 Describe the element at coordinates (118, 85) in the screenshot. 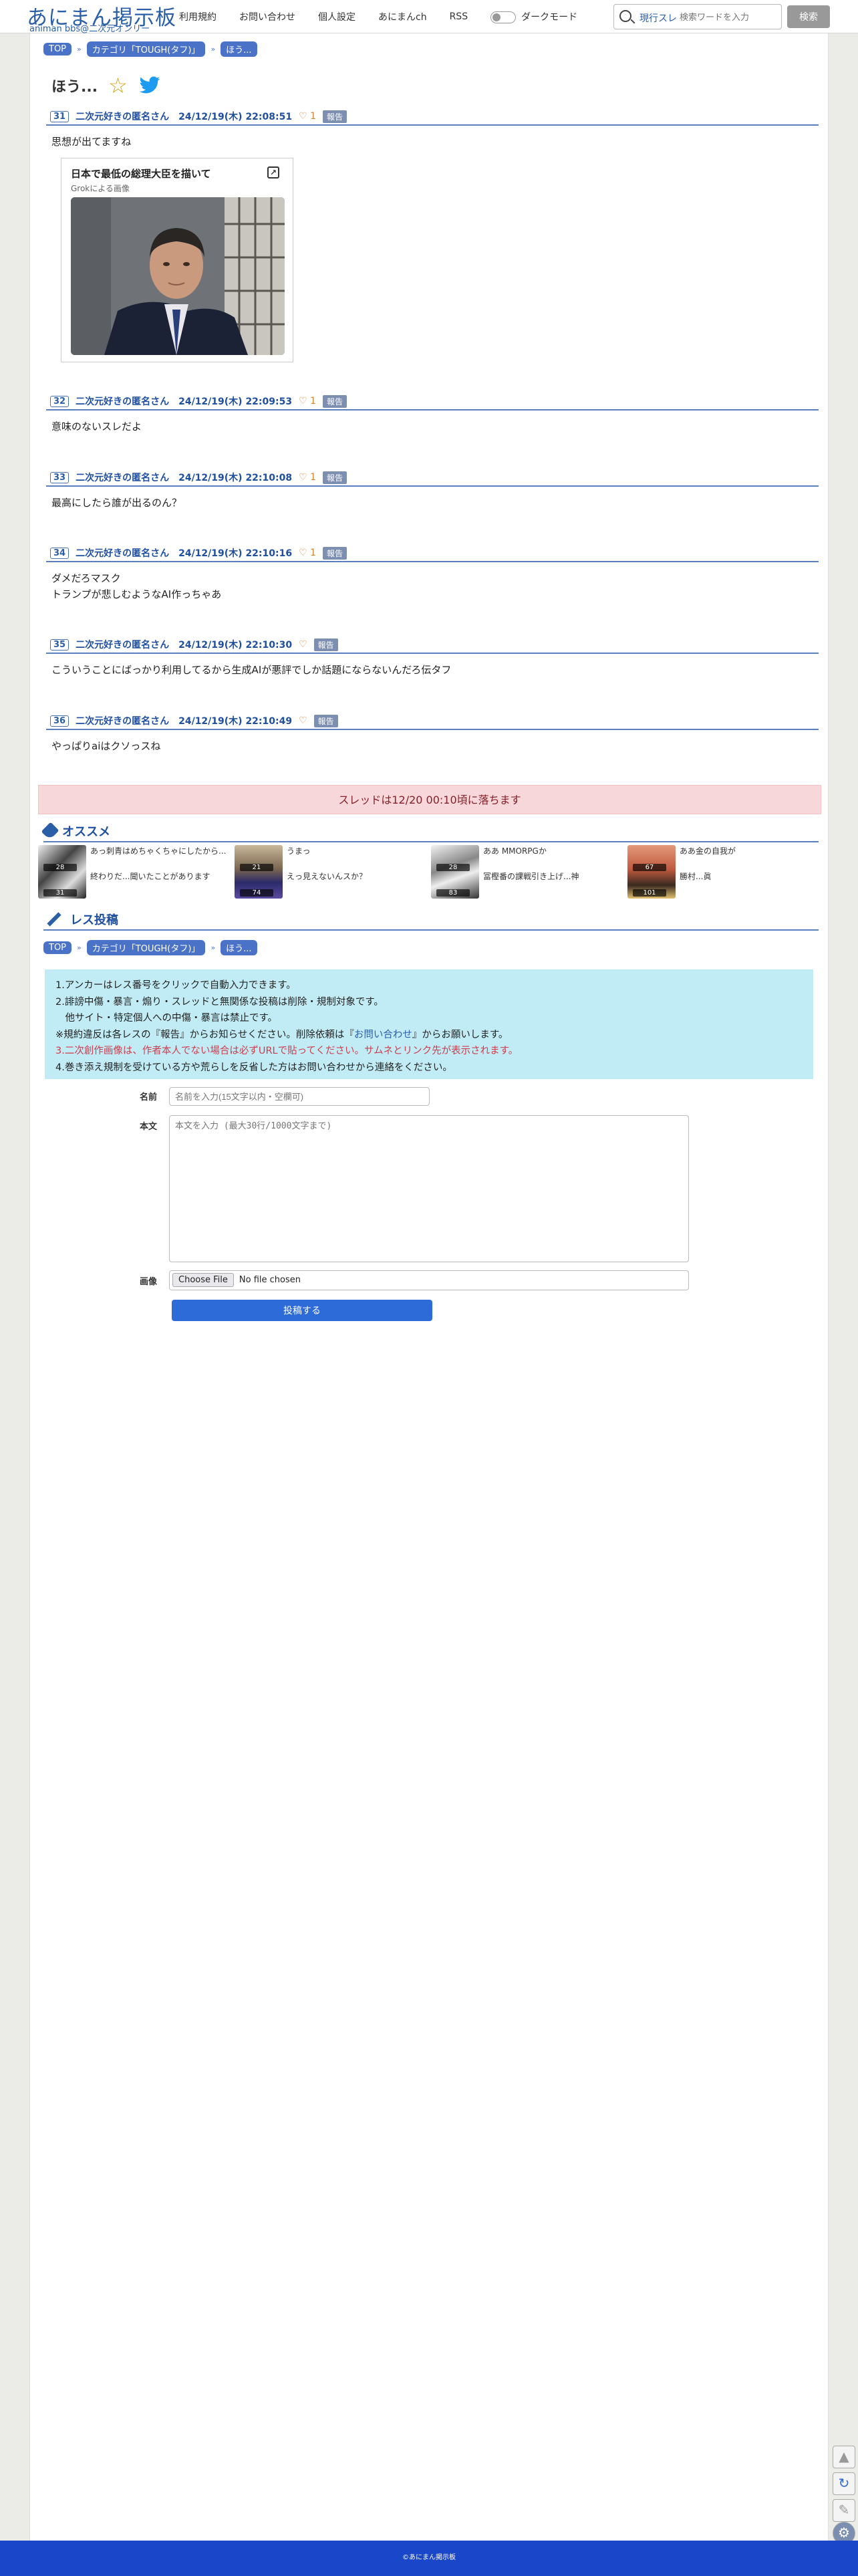

I see `star-icon: ☆` at that location.